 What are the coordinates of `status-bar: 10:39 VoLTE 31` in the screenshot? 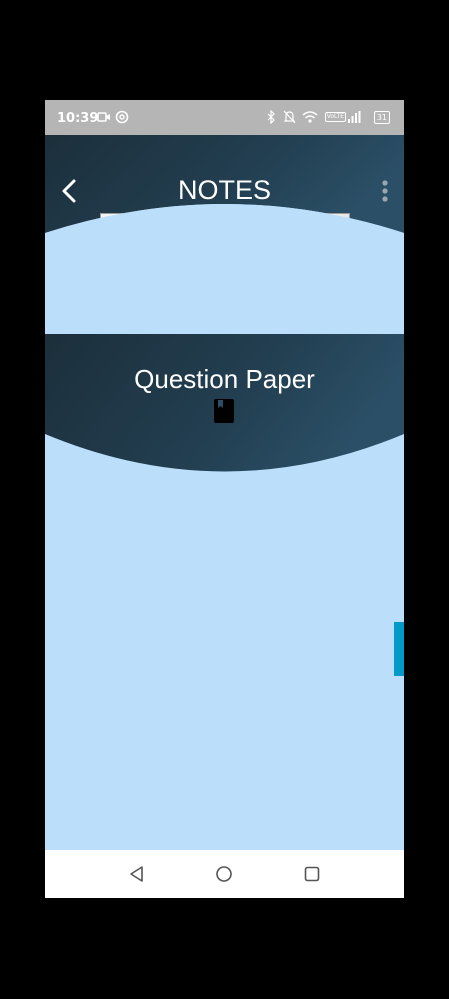 It's located at (224, 117).